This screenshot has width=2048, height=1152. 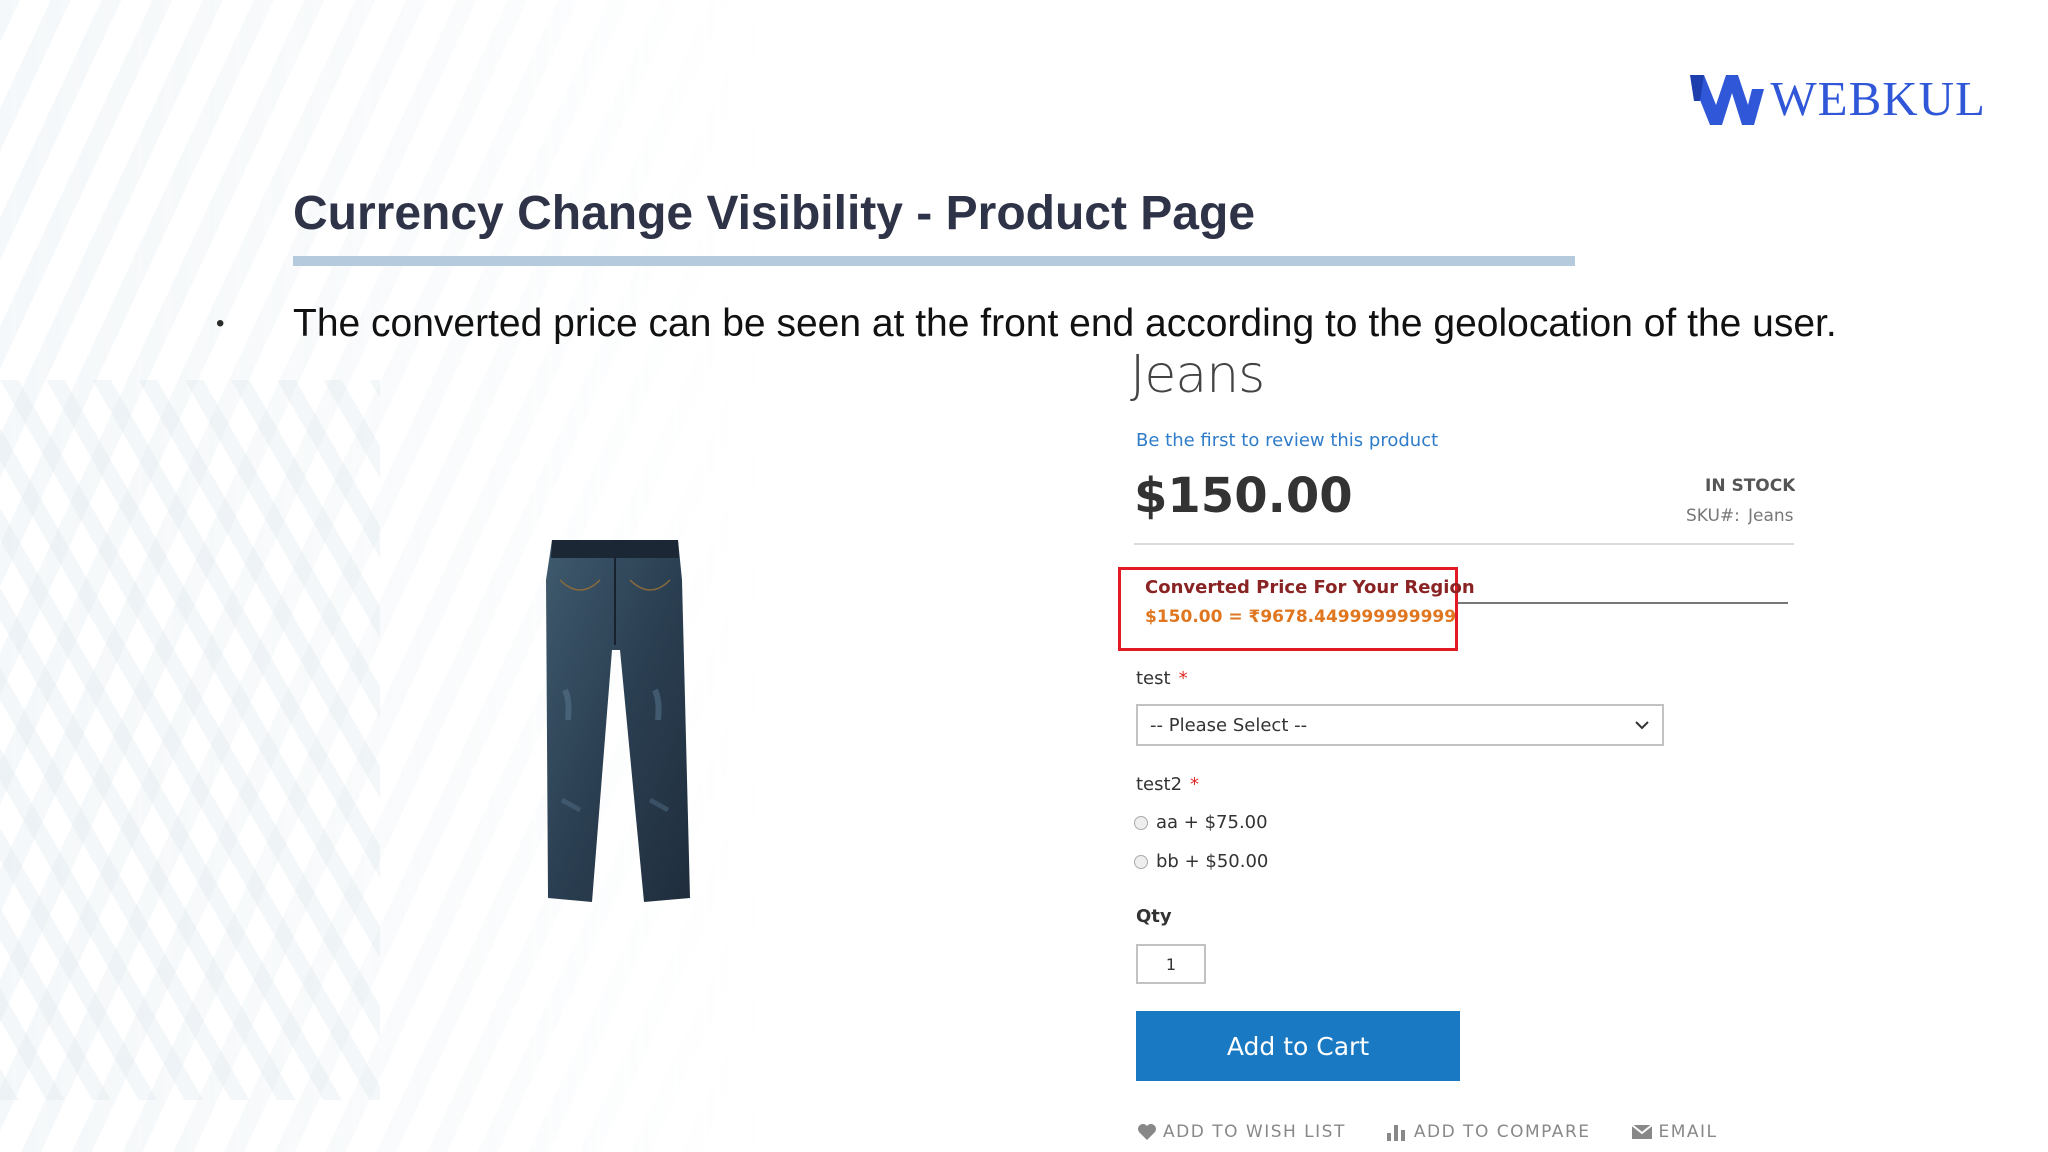 I want to click on webkul-logo-icon, so click(x=1727, y=99).